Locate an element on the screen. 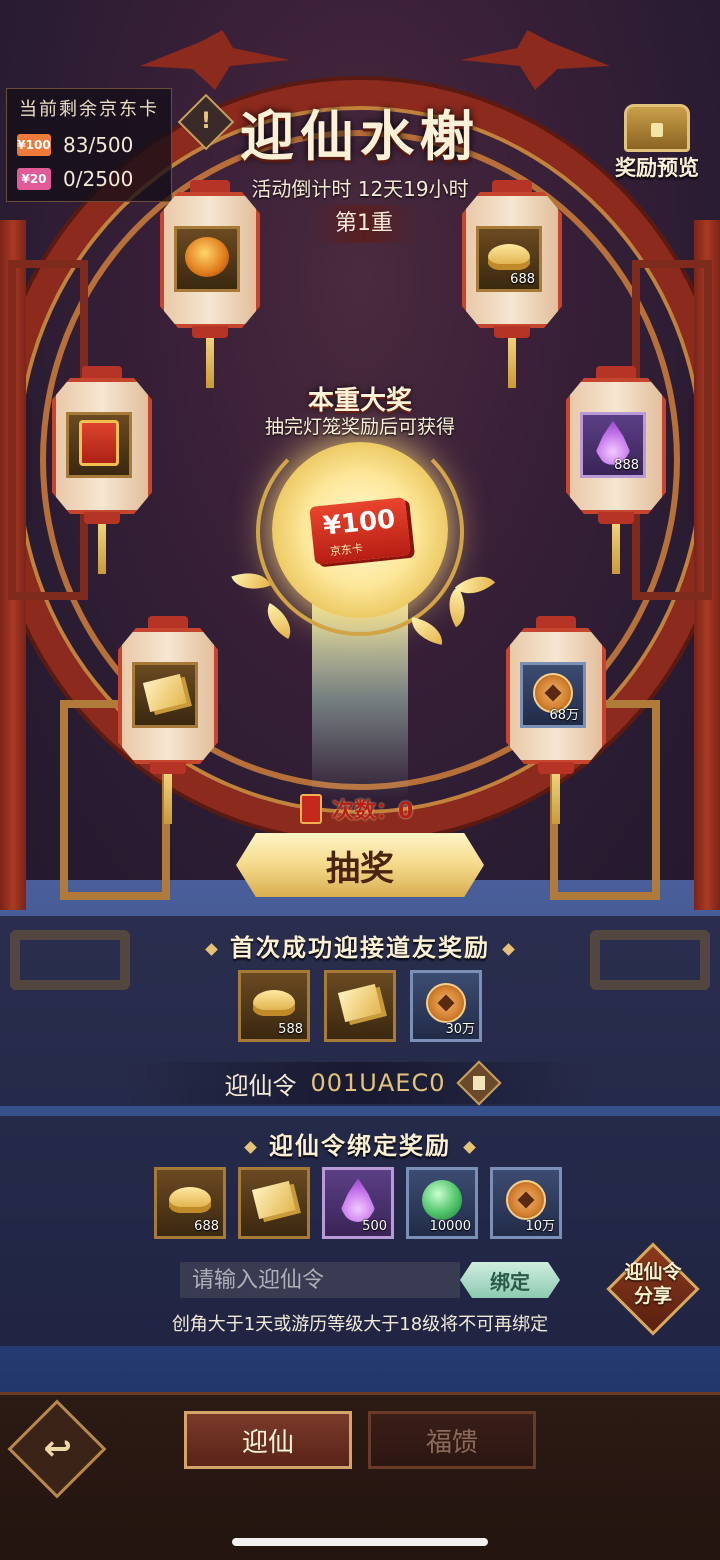 This screenshot has height=1560, width=720. page-title: 迎仙水榭 is located at coordinates (360, 136).